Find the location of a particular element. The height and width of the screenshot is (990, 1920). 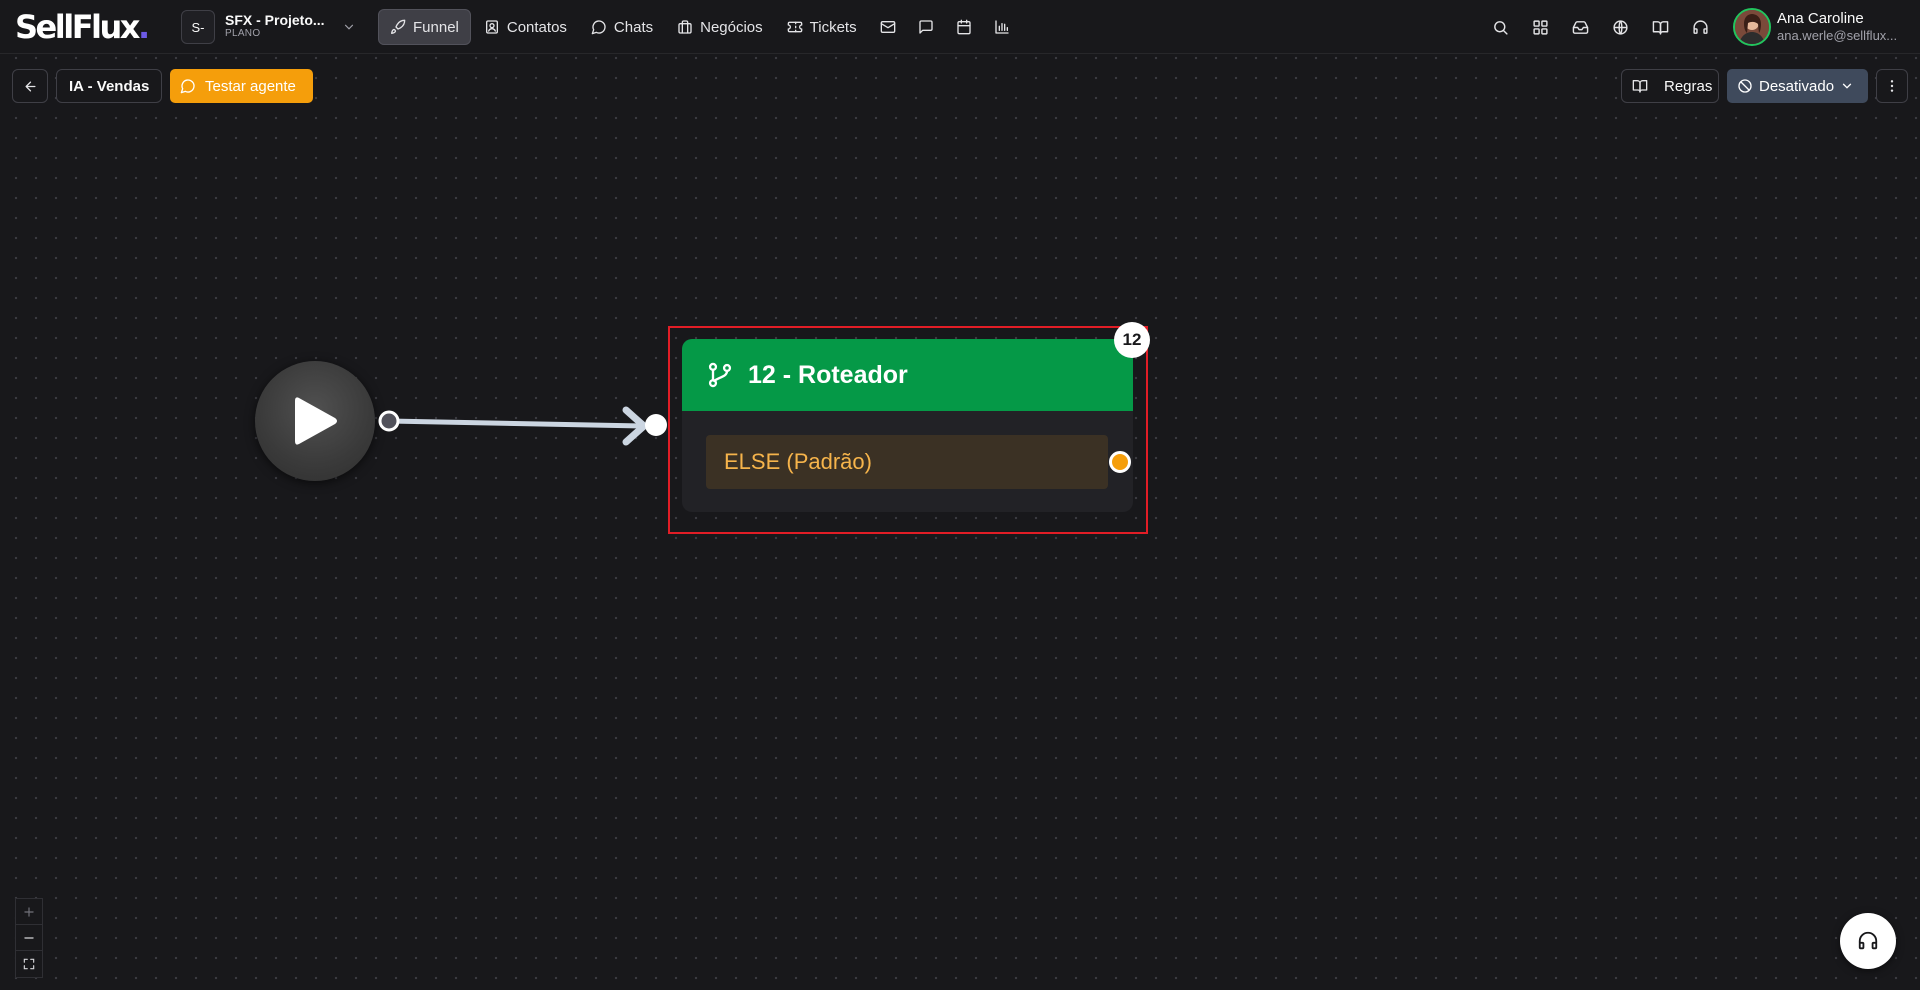

router-node-header: 12 - Roteador is located at coordinates (907, 375).